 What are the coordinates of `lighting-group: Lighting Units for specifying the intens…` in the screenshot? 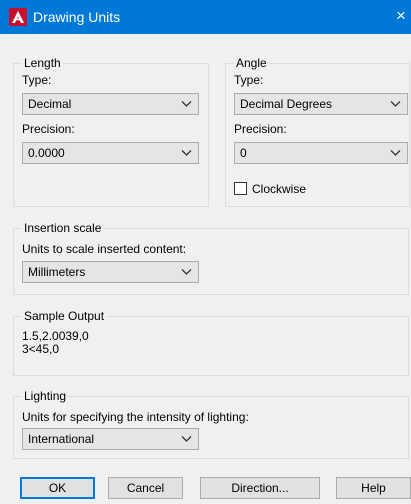 It's located at (211, 424).